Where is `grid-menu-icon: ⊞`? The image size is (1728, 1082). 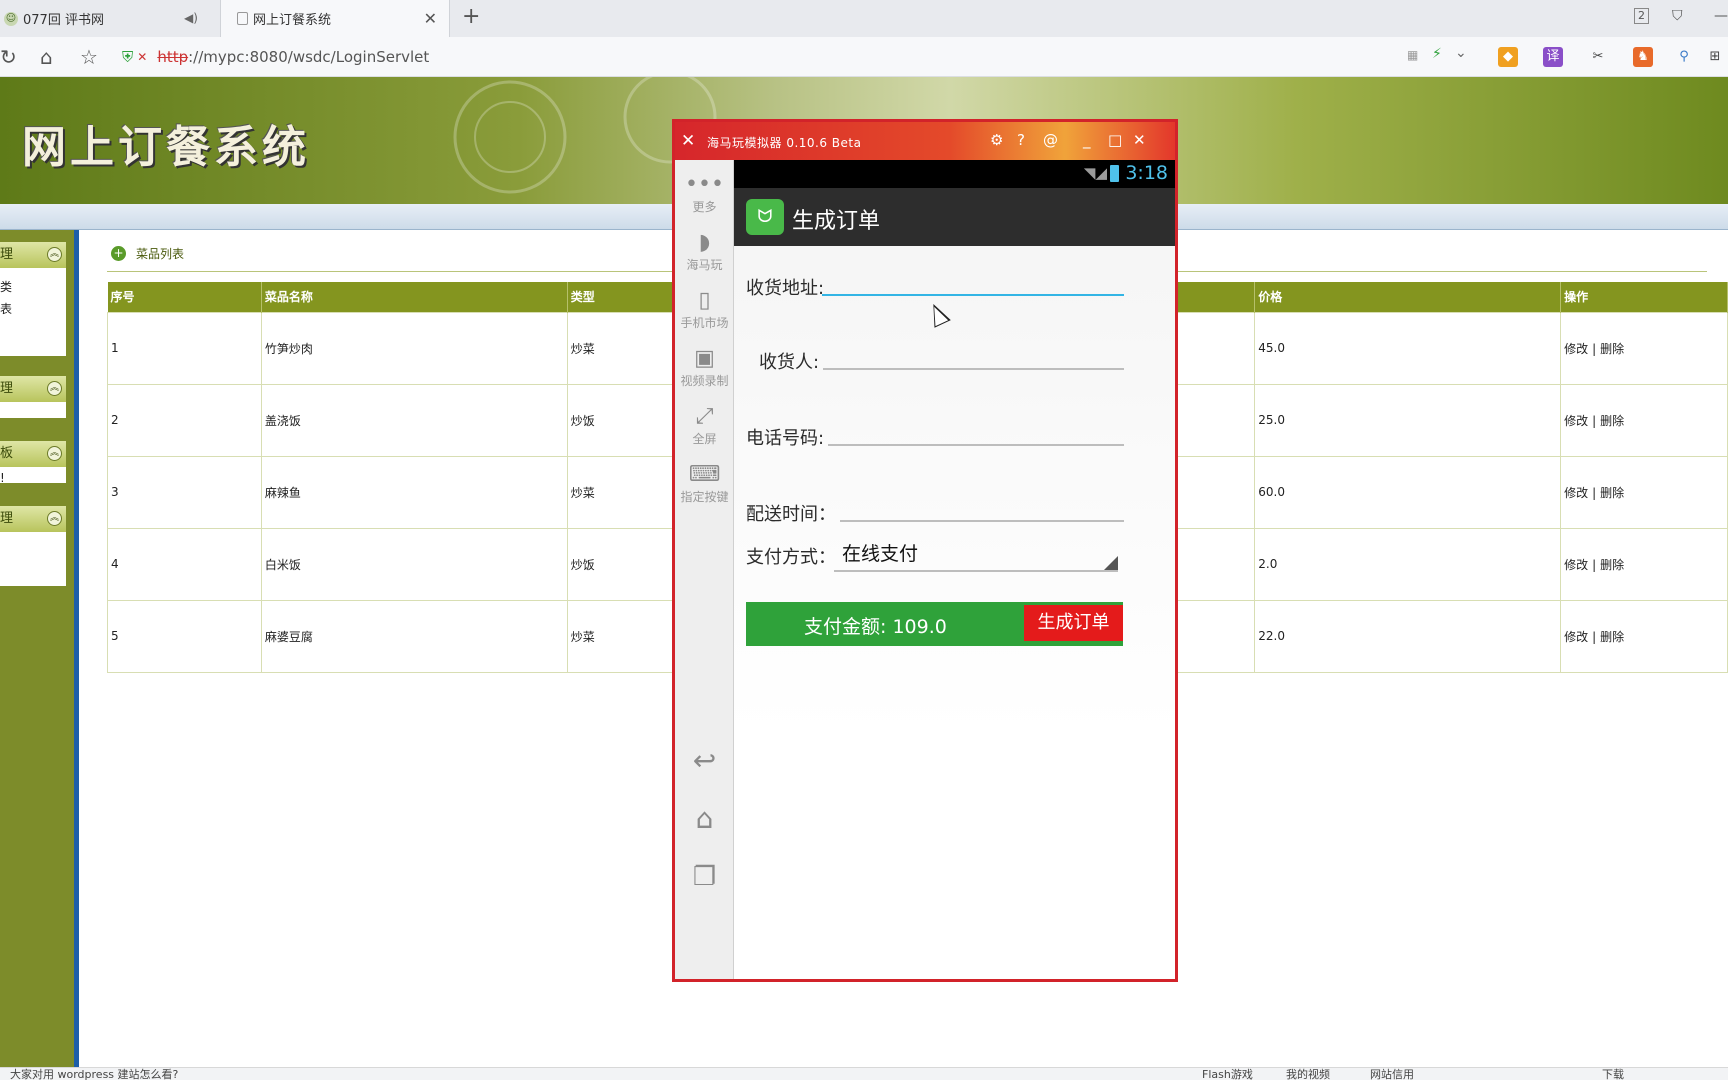
grid-menu-icon: ⊞ is located at coordinates (1715, 57).